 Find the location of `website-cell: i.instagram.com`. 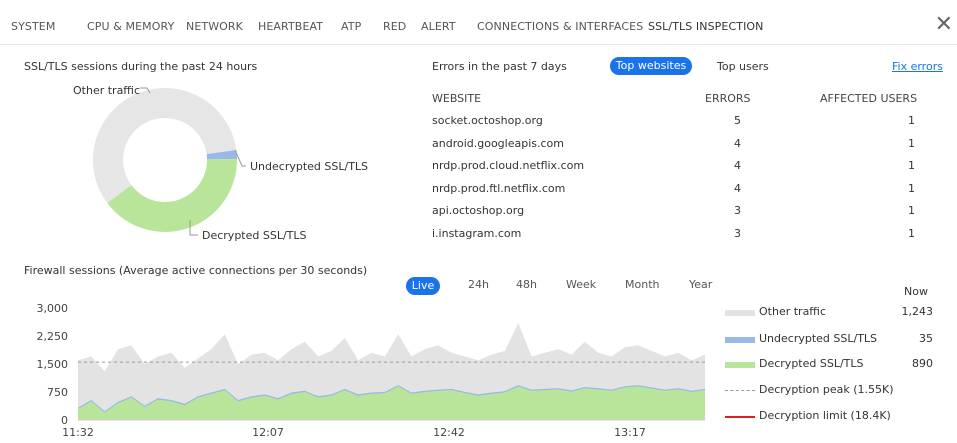

website-cell: i.instagram.com is located at coordinates (477, 233).